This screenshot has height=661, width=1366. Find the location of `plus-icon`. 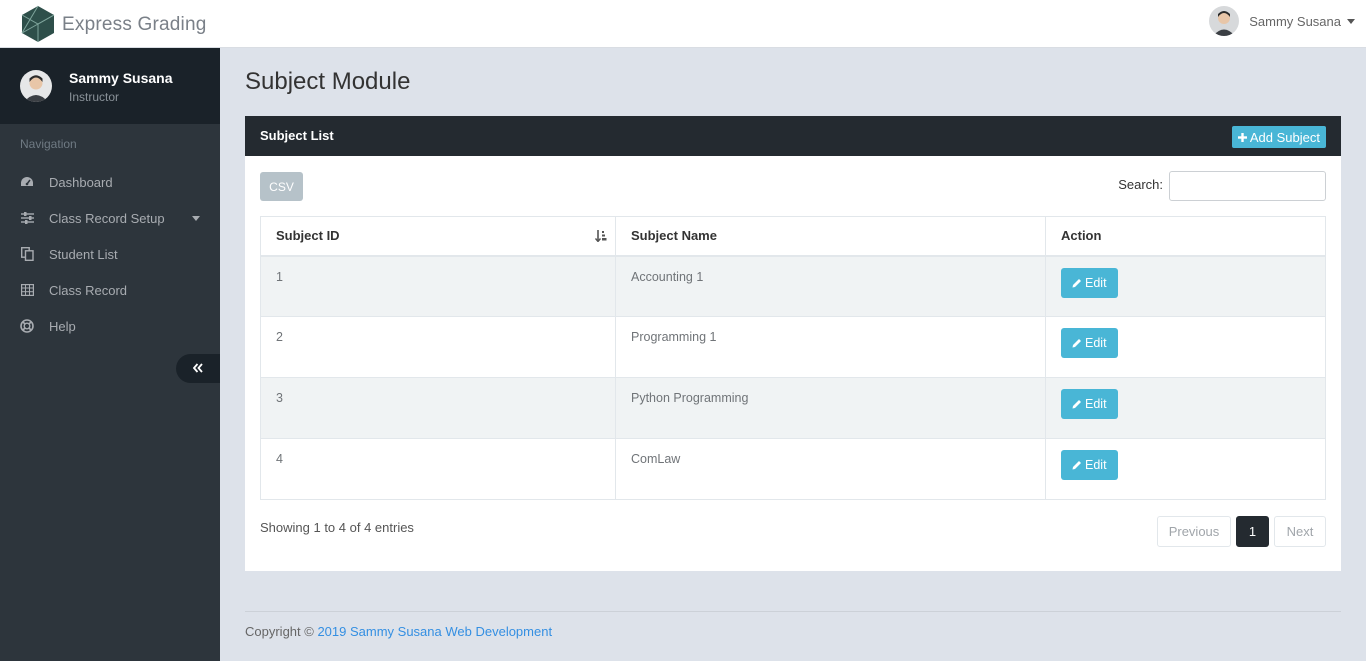

plus-icon is located at coordinates (1242, 137).